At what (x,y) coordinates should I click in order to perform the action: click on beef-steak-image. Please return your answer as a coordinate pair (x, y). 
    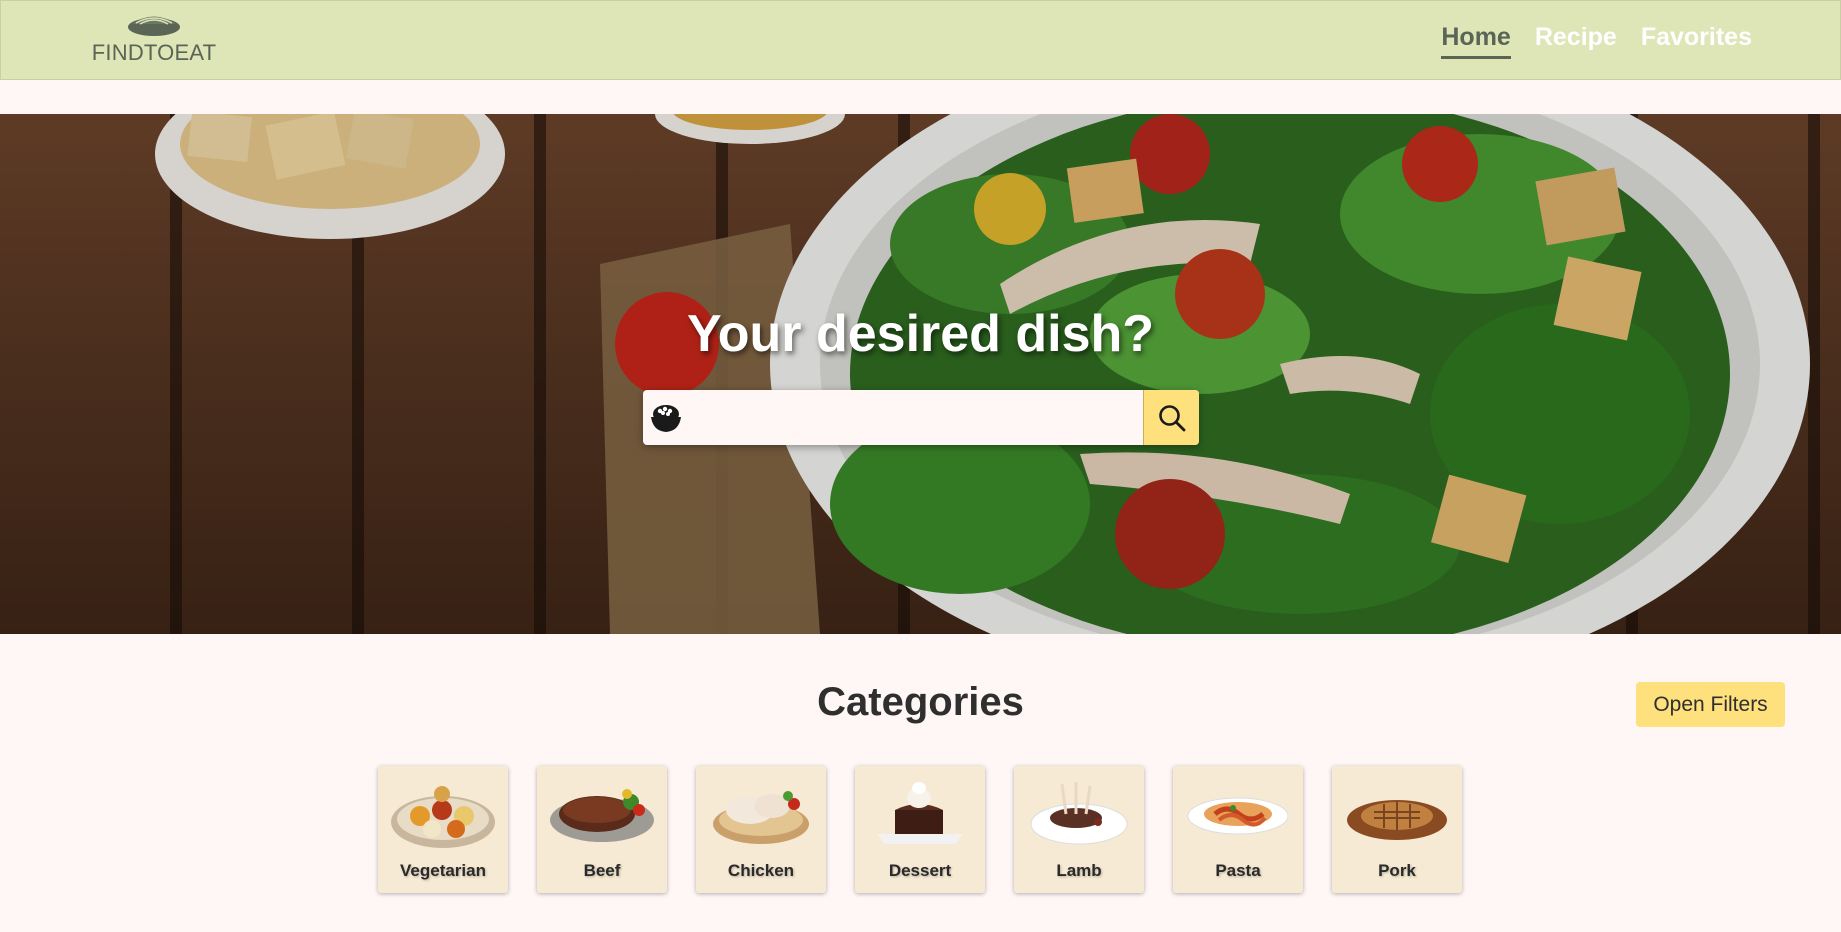
    Looking at the image, I should click on (602, 815).